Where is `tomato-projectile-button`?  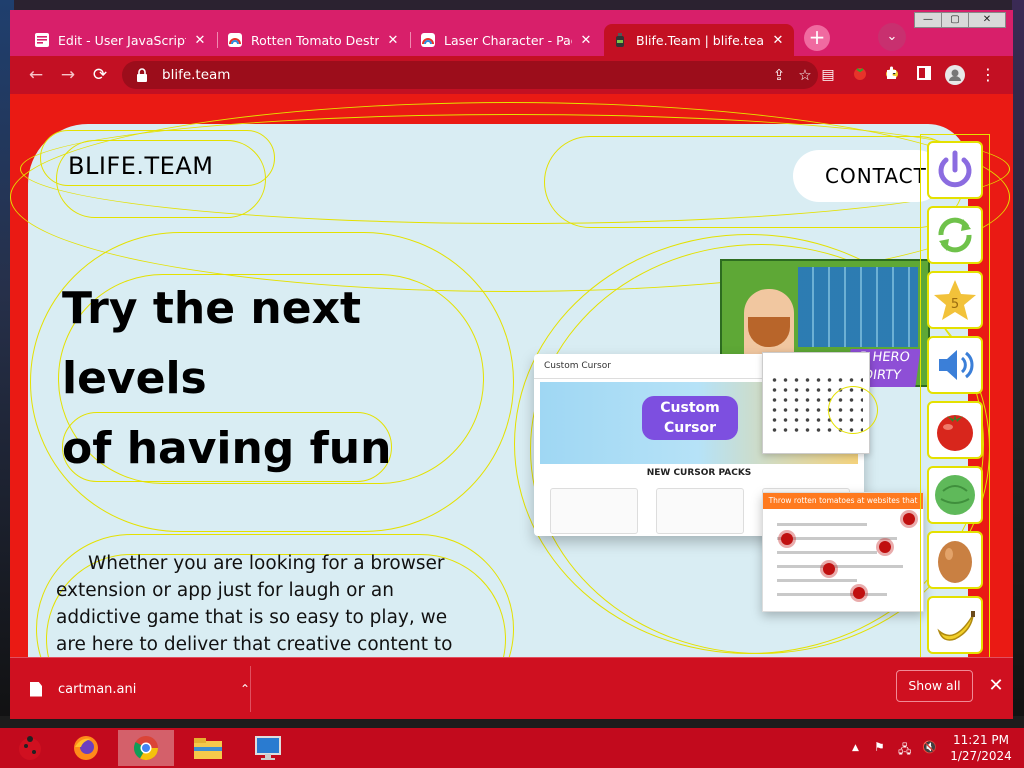 tomato-projectile-button is located at coordinates (955, 430).